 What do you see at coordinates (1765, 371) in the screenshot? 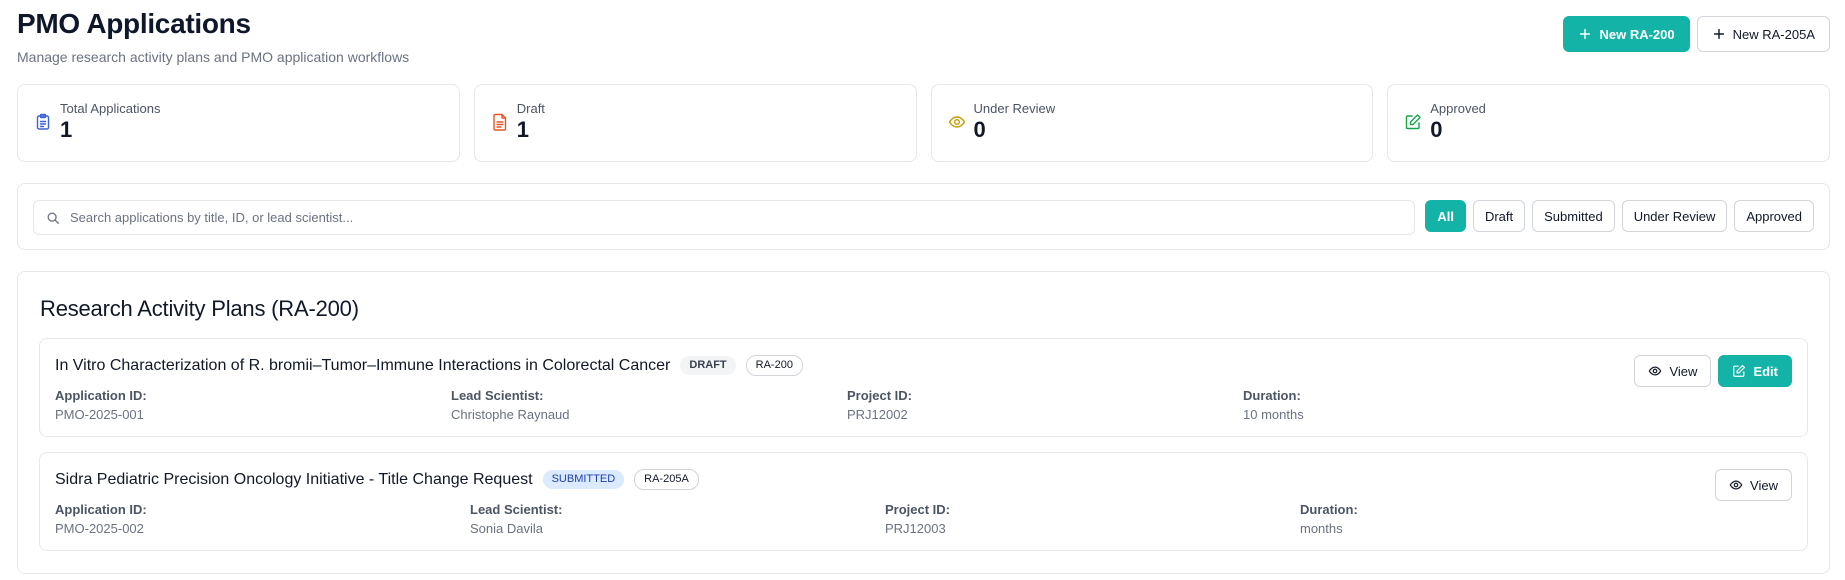
I see `edit-label: Edit` at bounding box center [1765, 371].